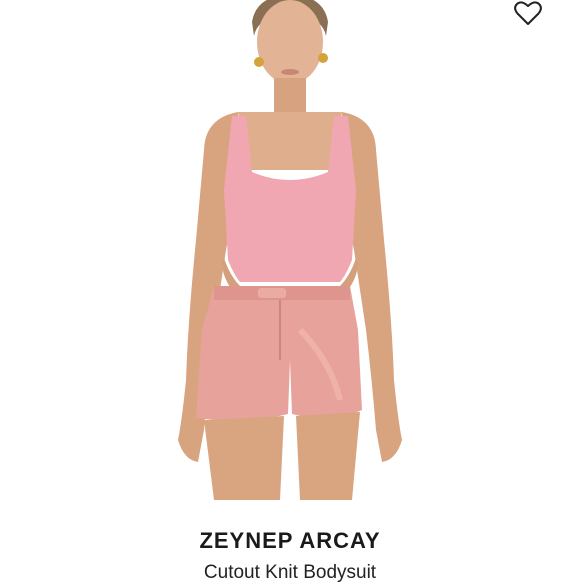  What do you see at coordinates (290, 72) in the screenshot?
I see `model-lips` at bounding box center [290, 72].